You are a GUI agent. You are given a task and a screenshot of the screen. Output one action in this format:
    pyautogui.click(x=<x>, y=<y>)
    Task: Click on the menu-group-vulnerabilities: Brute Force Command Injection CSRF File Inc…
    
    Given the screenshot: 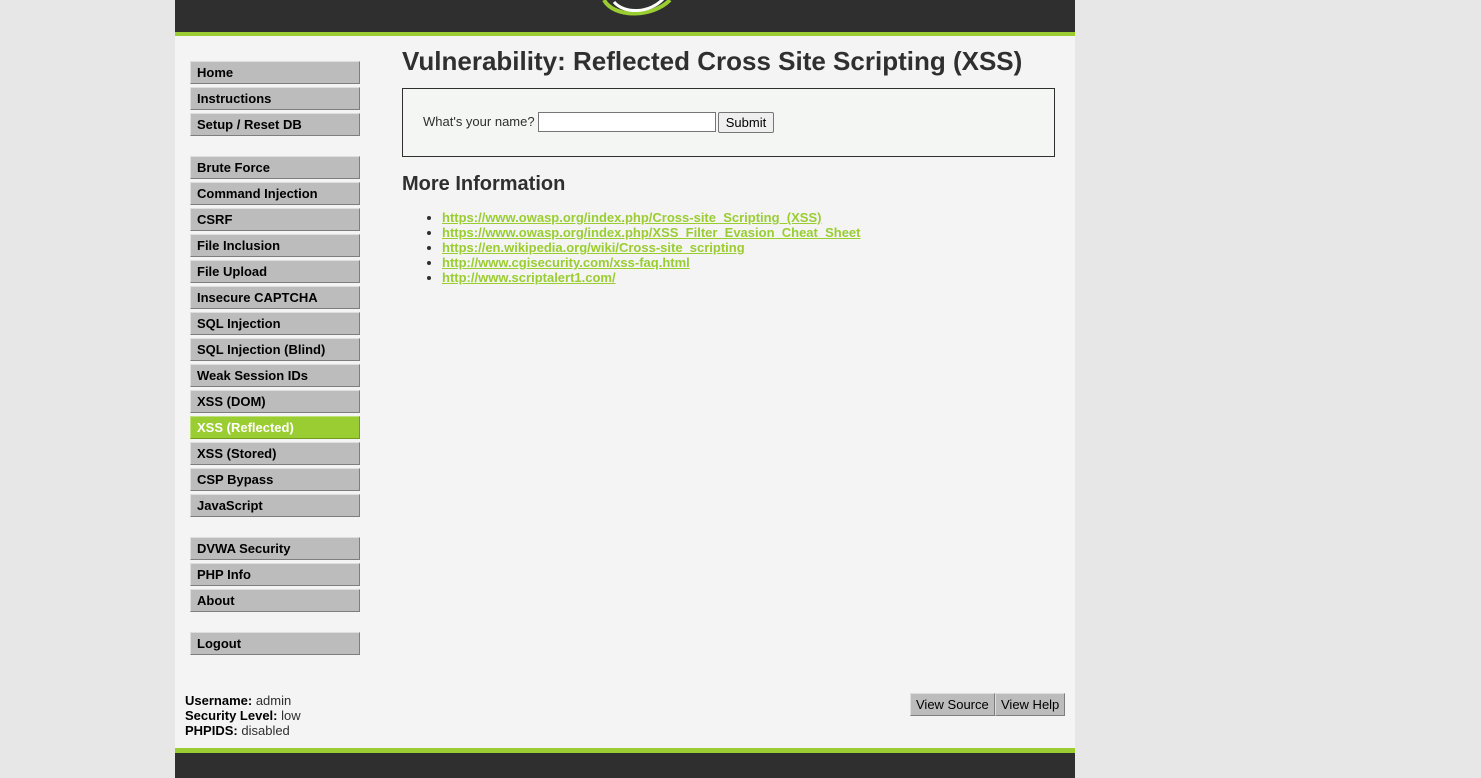 What is the action you would take?
    pyautogui.click(x=275, y=338)
    